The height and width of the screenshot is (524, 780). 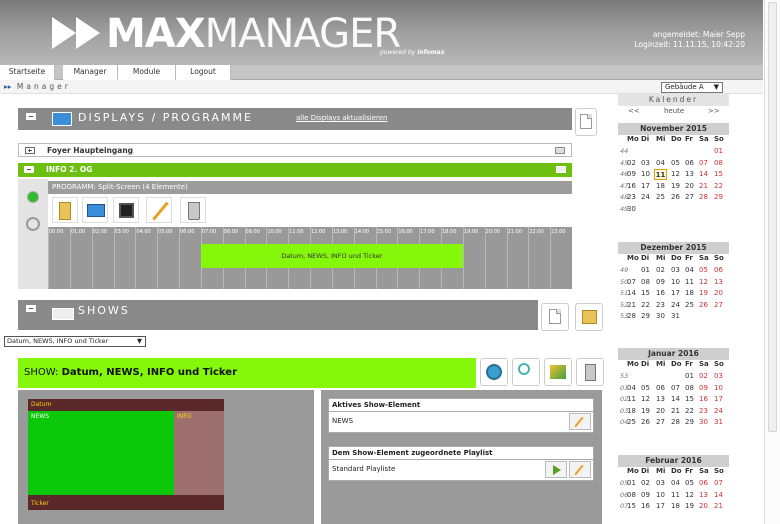 I want to click on folder-tool, so click(x=65, y=210).